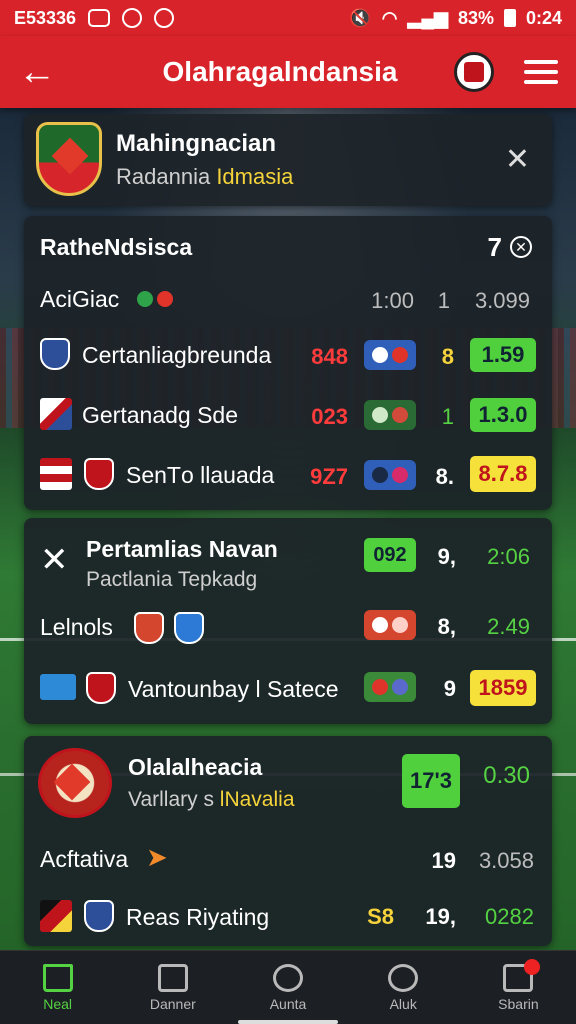  What do you see at coordinates (502, 861) in the screenshot?
I see `match-odds: 3.058` at bounding box center [502, 861].